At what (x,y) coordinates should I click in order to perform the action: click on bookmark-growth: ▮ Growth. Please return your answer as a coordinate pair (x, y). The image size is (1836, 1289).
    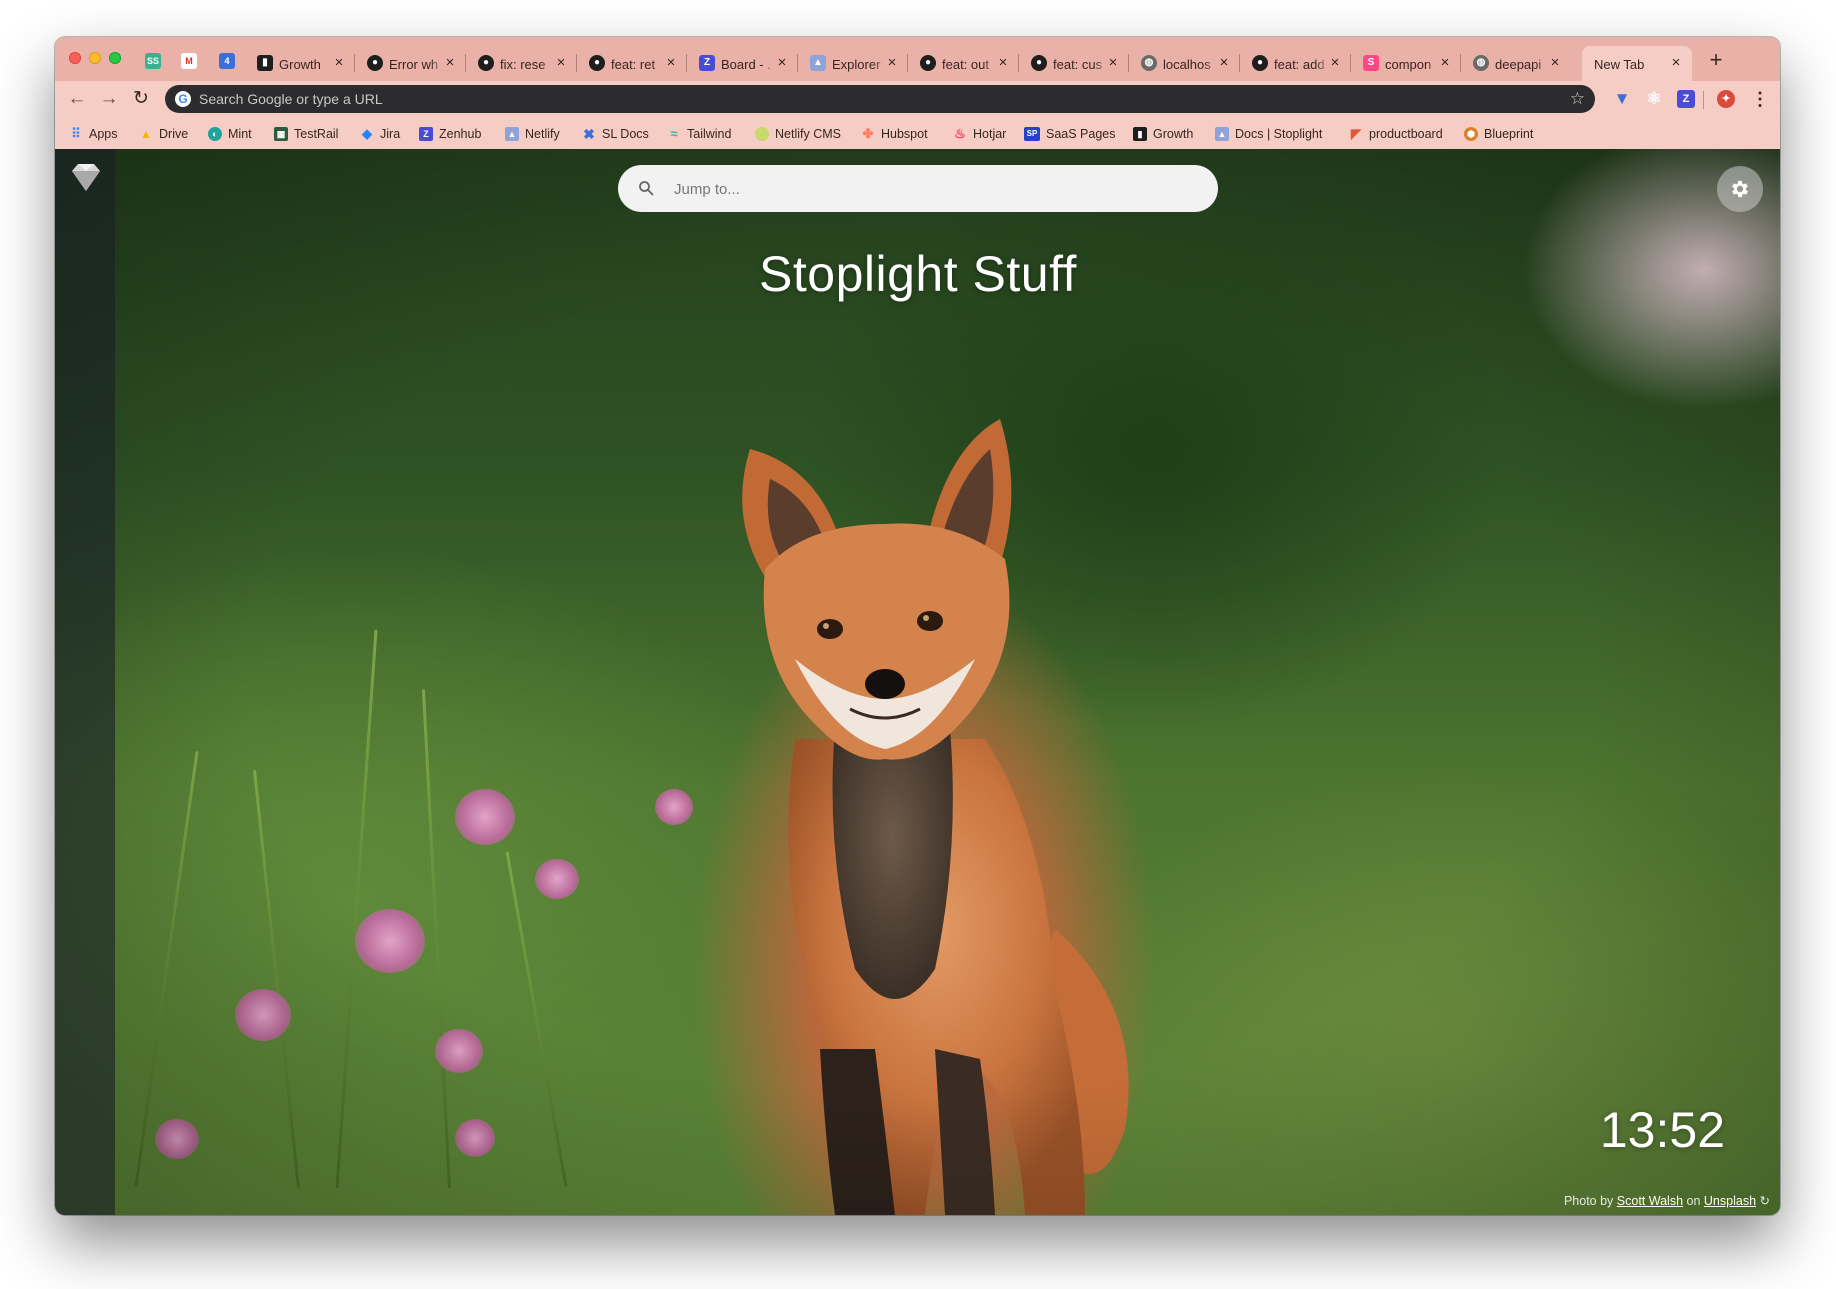
    Looking at the image, I should click on (1163, 134).